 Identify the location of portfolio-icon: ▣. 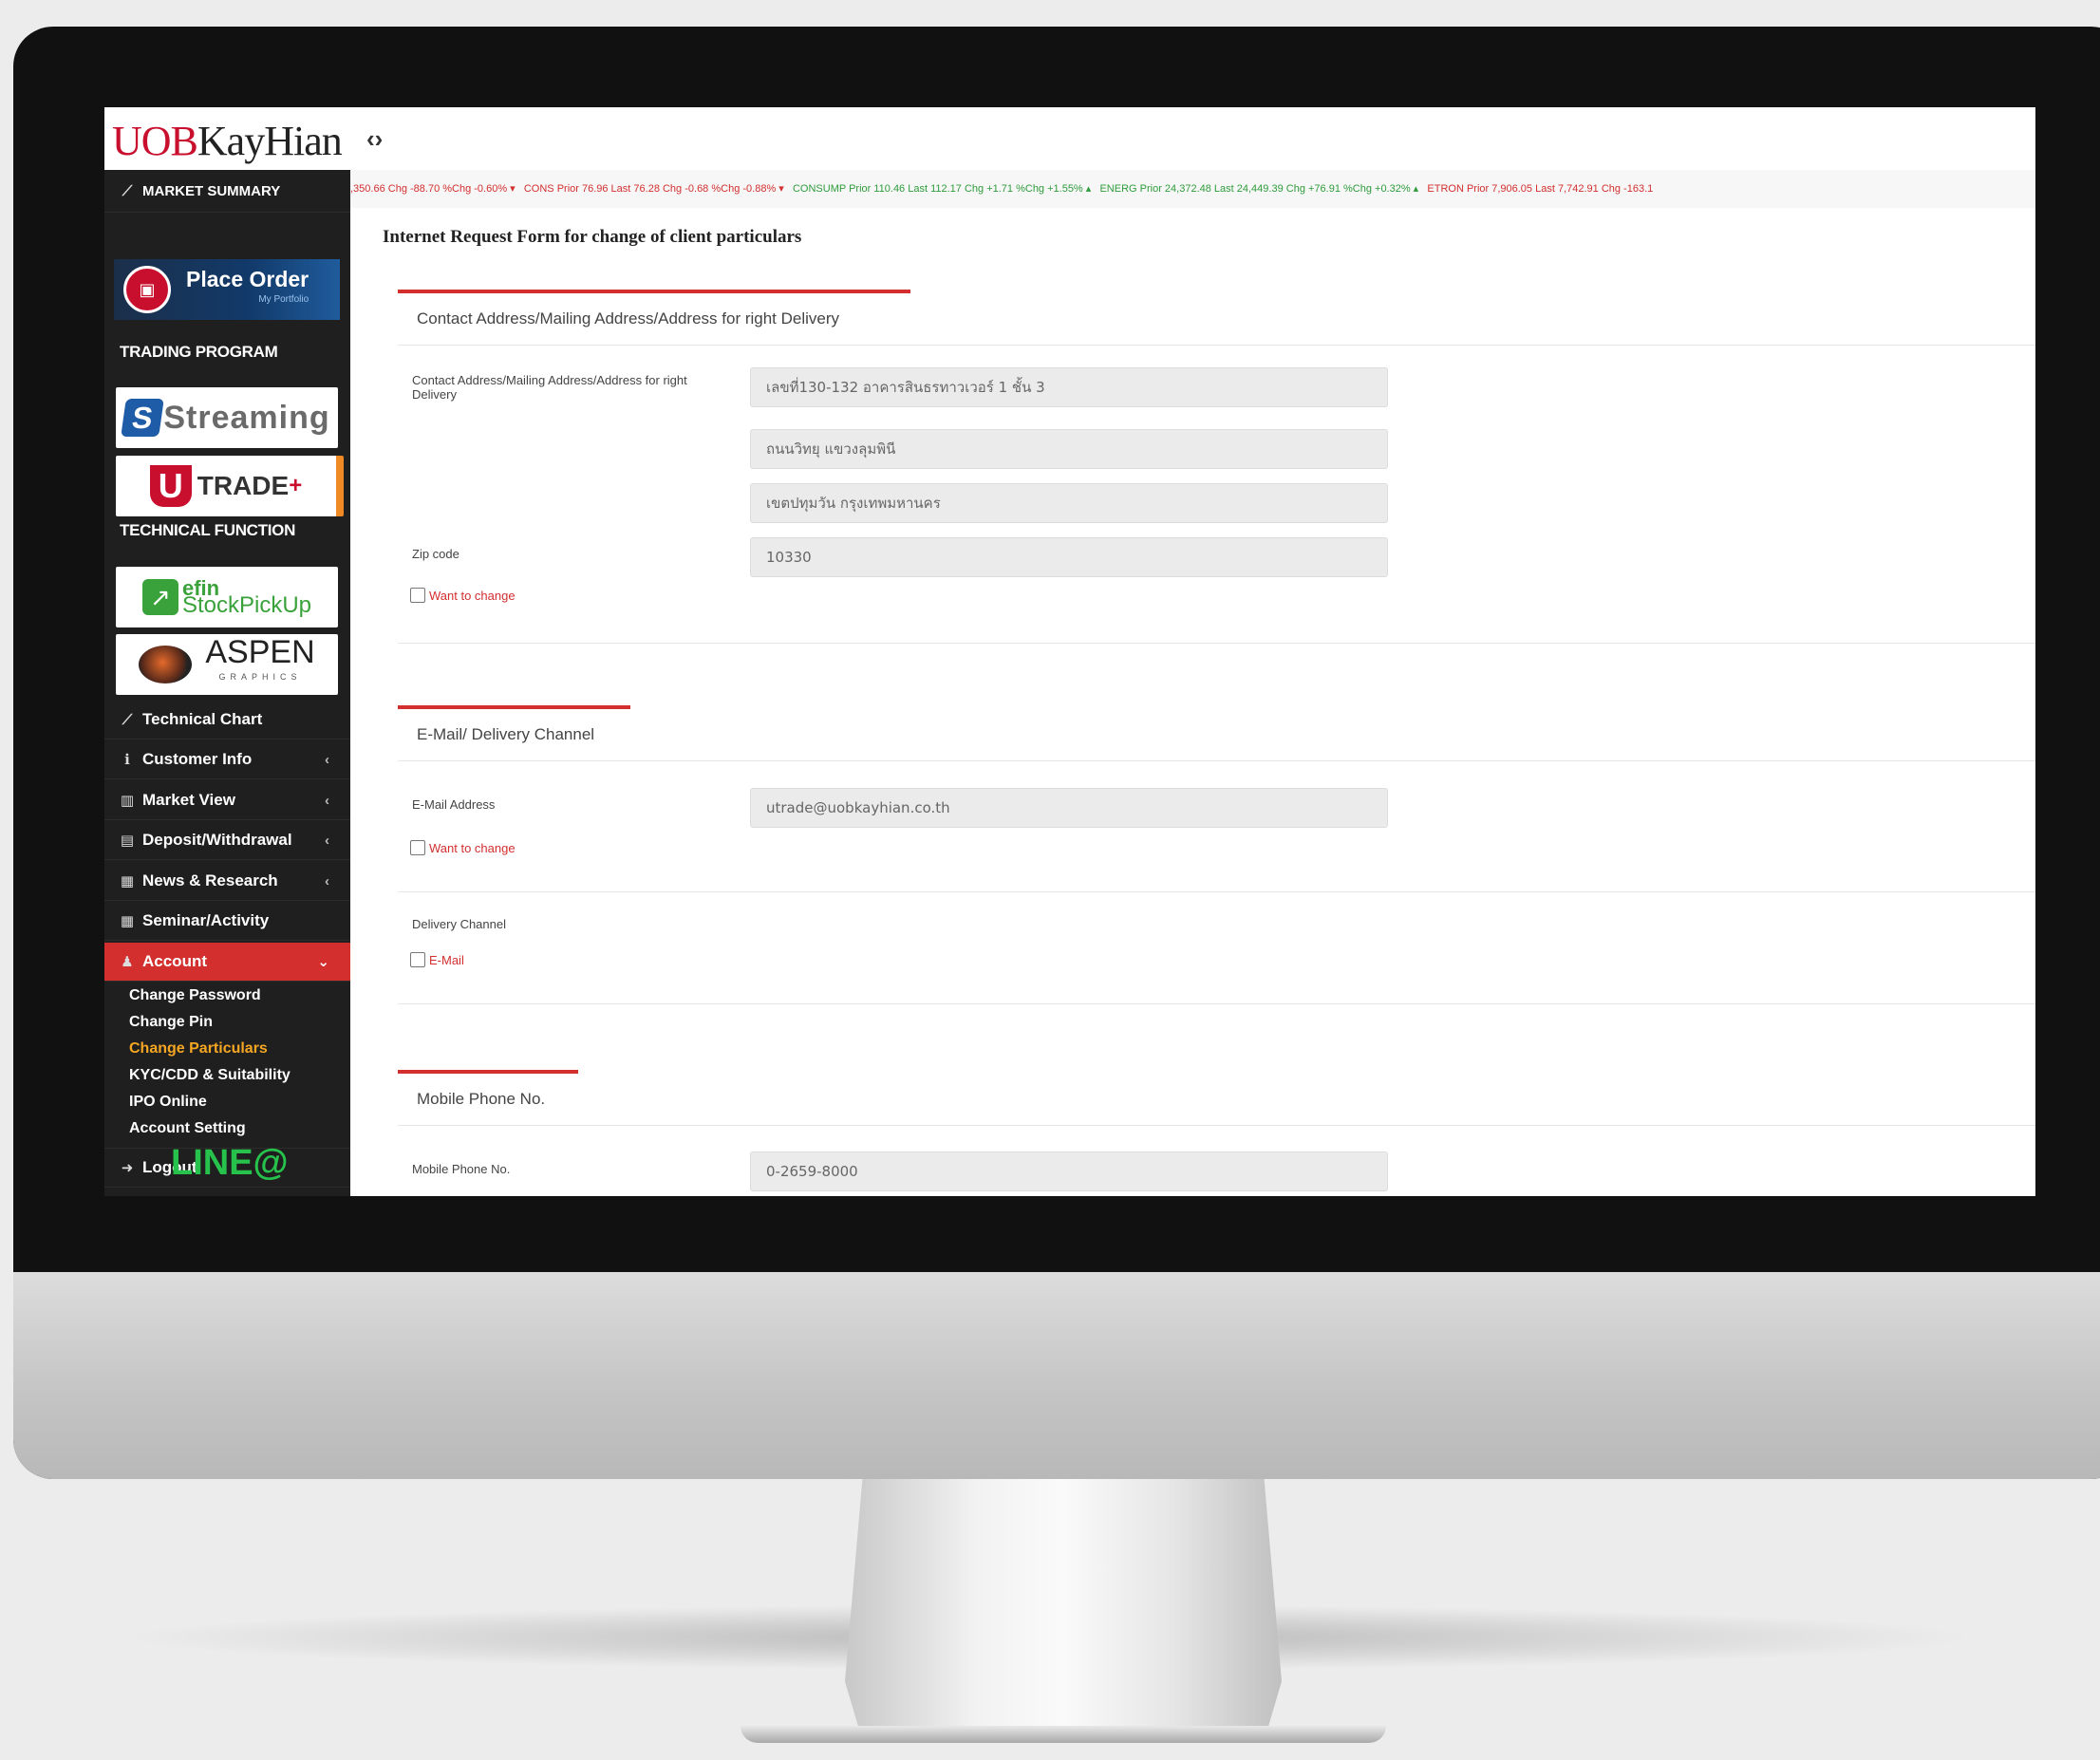
(147, 289).